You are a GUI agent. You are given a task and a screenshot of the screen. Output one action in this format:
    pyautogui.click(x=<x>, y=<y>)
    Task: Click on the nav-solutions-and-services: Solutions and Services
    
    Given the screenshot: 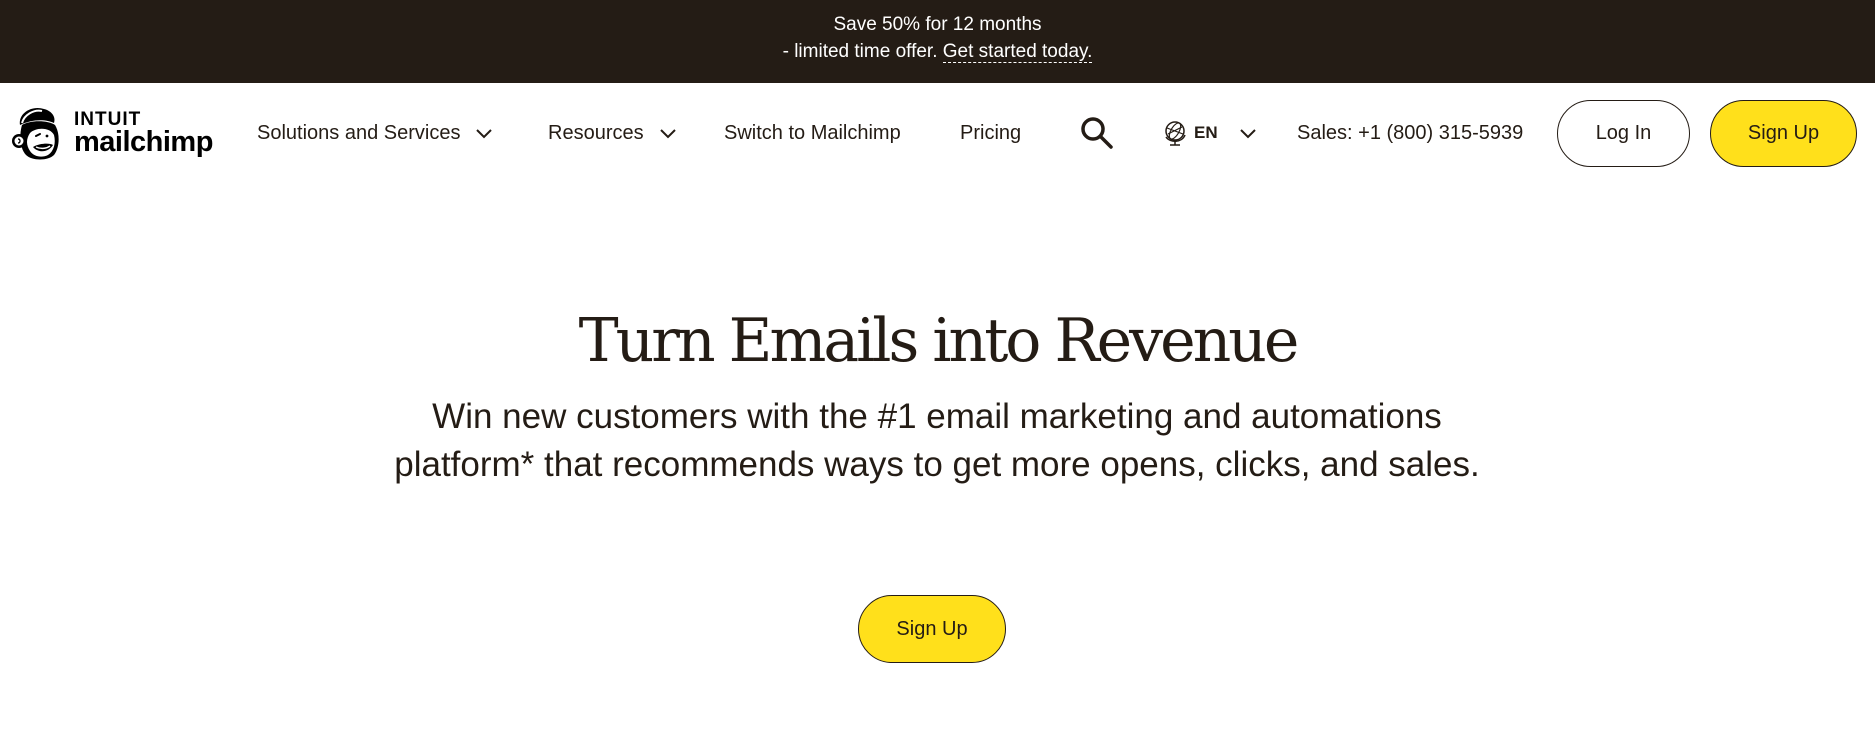 What is the action you would take?
    pyautogui.click(x=375, y=133)
    